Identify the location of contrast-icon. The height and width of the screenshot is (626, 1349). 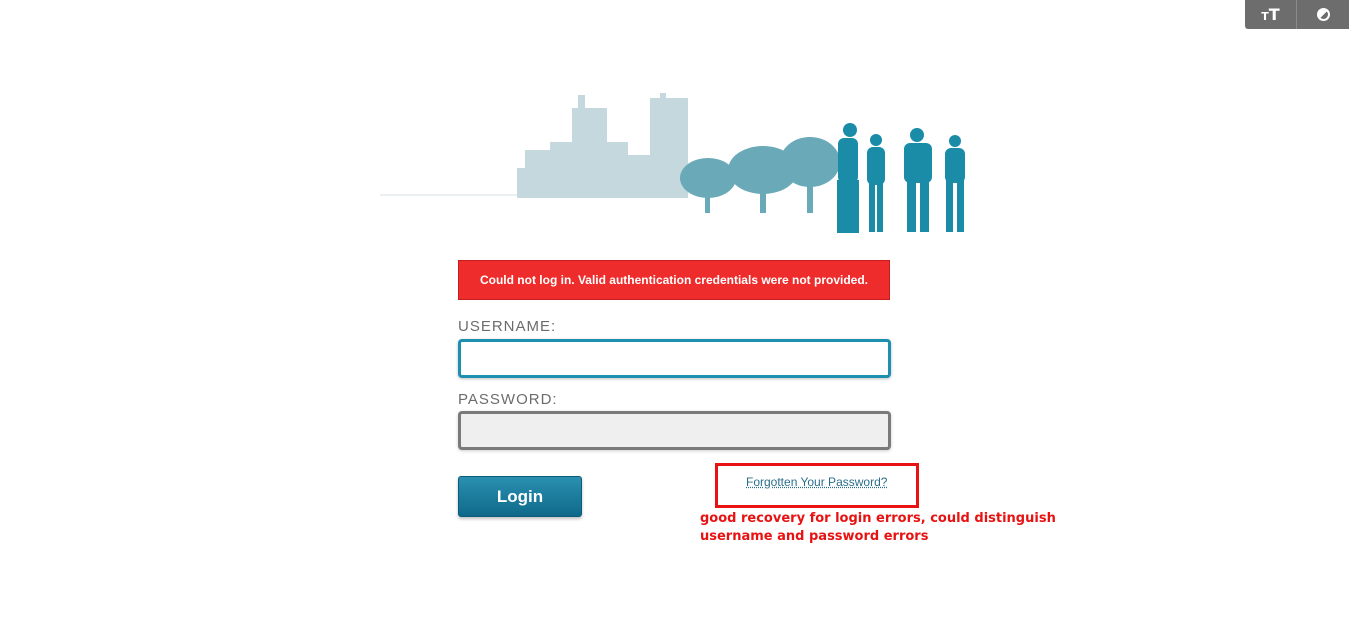
(1323, 14).